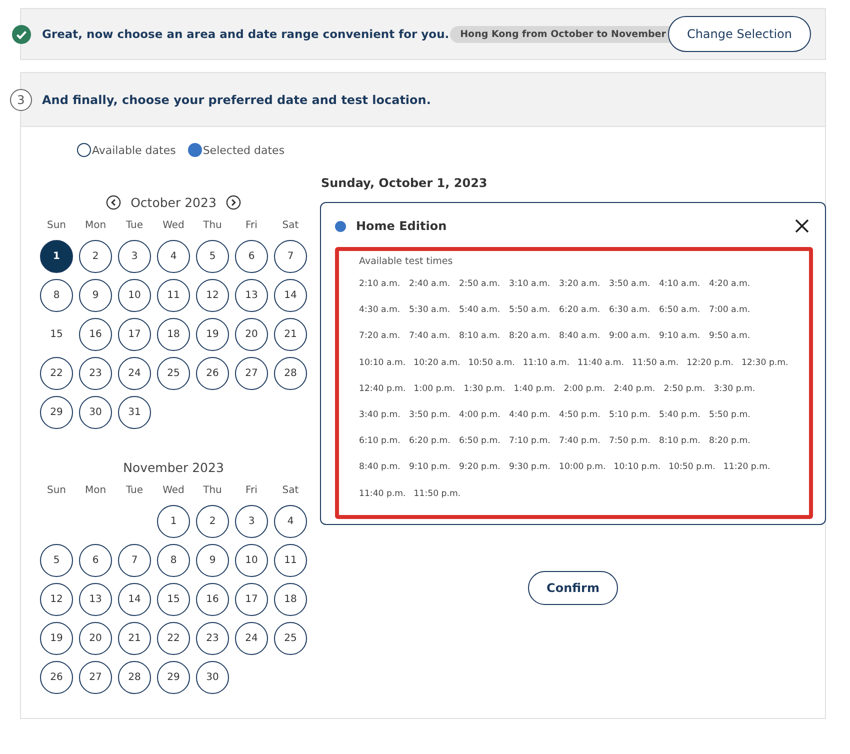 The width and height of the screenshot is (850, 754). I want to click on calendar-day: 27, so click(95, 677).